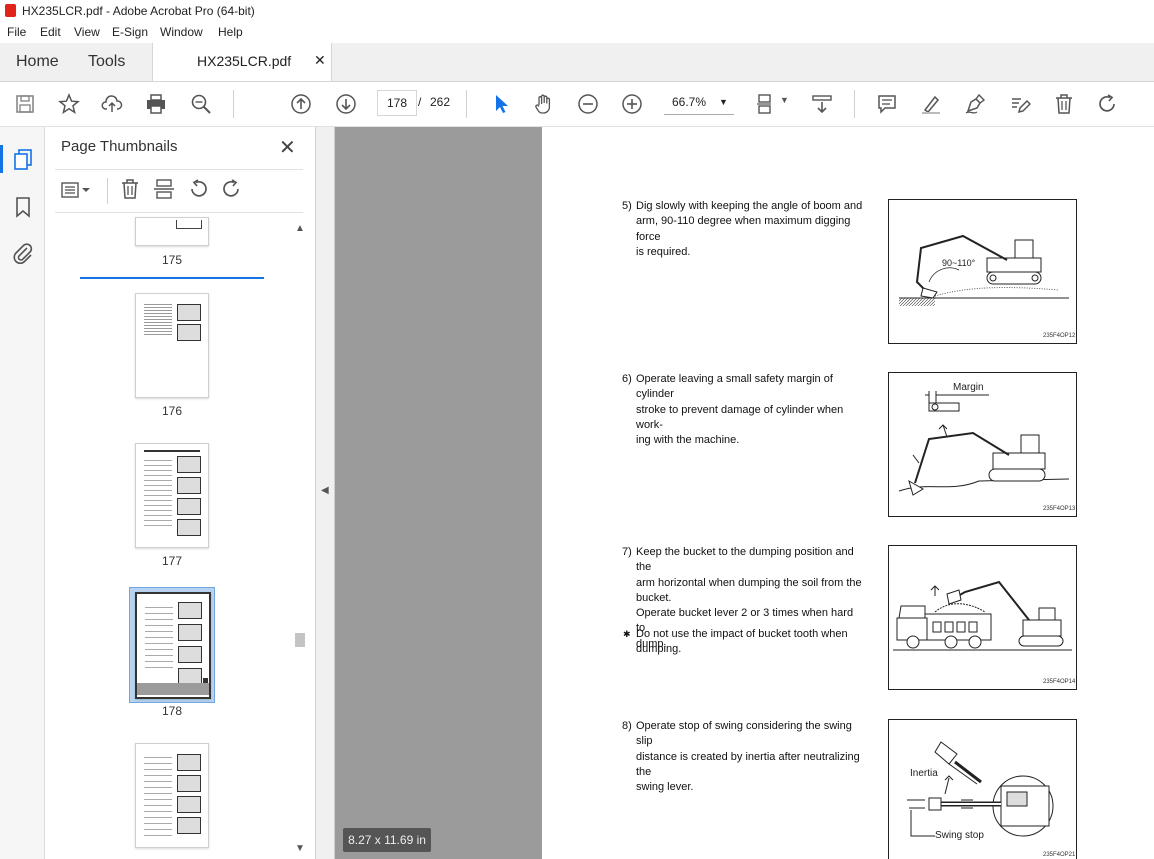  Describe the element at coordinates (106, 62) in the screenshot. I see `tab-tools: Tools` at that location.